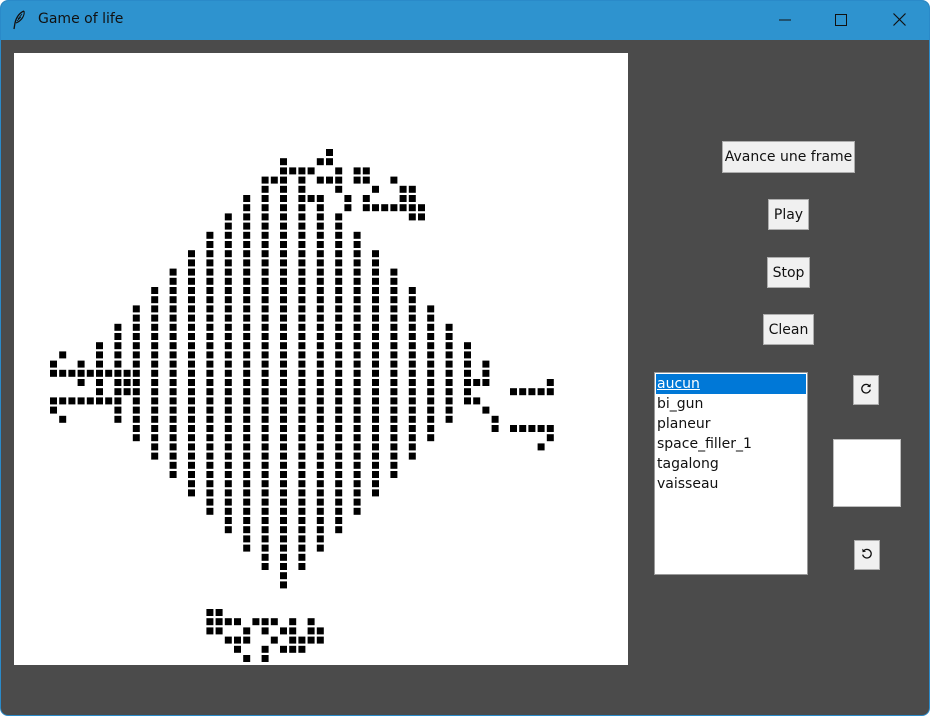 This screenshot has height=716, width=930. I want to click on pattern-item-planeur: planeur, so click(731, 424).